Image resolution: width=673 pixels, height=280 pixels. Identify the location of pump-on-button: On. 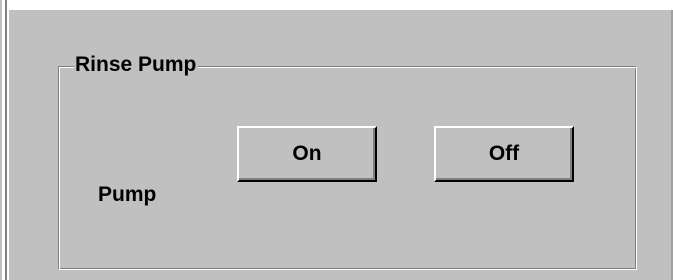
(307, 154).